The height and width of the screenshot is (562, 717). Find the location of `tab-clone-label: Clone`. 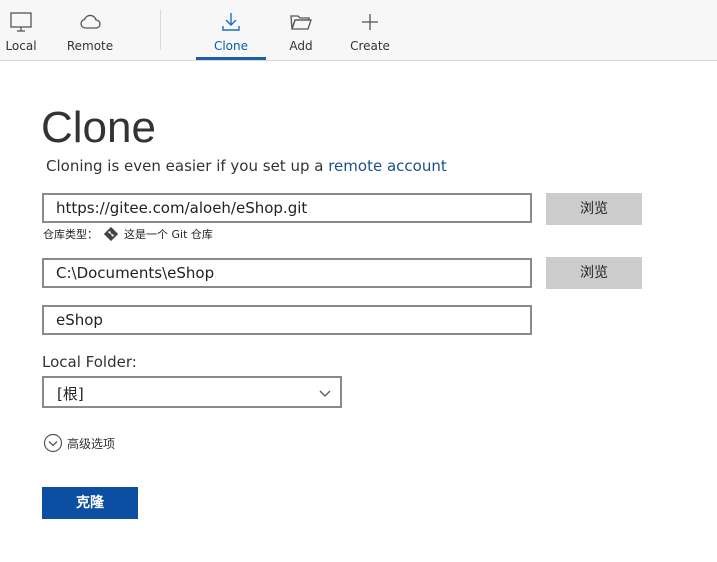

tab-clone-label: Clone is located at coordinates (231, 46).